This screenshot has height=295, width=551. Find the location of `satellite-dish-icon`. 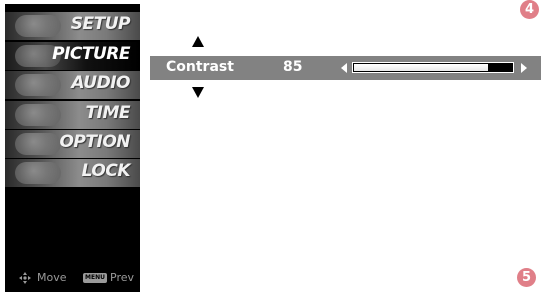

satellite-dish-icon is located at coordinates (38, 26).